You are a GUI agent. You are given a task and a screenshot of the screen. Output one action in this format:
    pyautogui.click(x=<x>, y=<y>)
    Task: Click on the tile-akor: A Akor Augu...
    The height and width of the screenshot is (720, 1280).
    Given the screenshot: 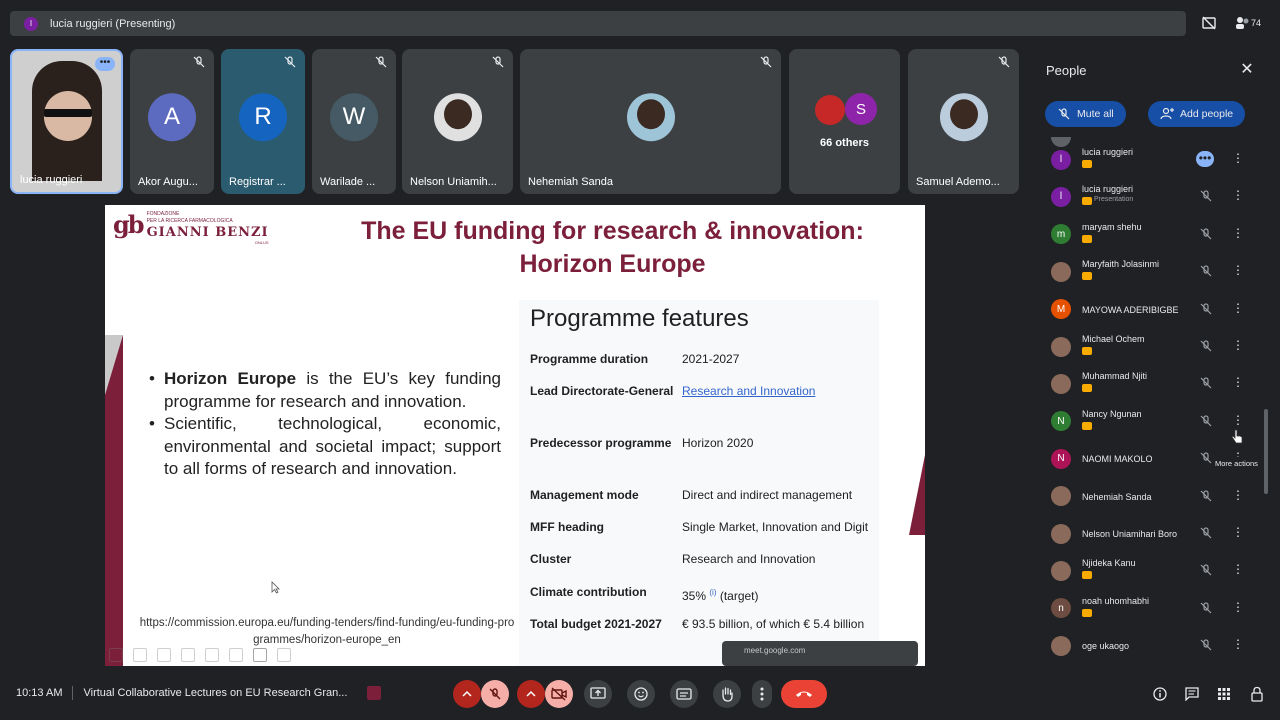 What is the action you would take?
    pyautogui.click(x=172, y=121)
    